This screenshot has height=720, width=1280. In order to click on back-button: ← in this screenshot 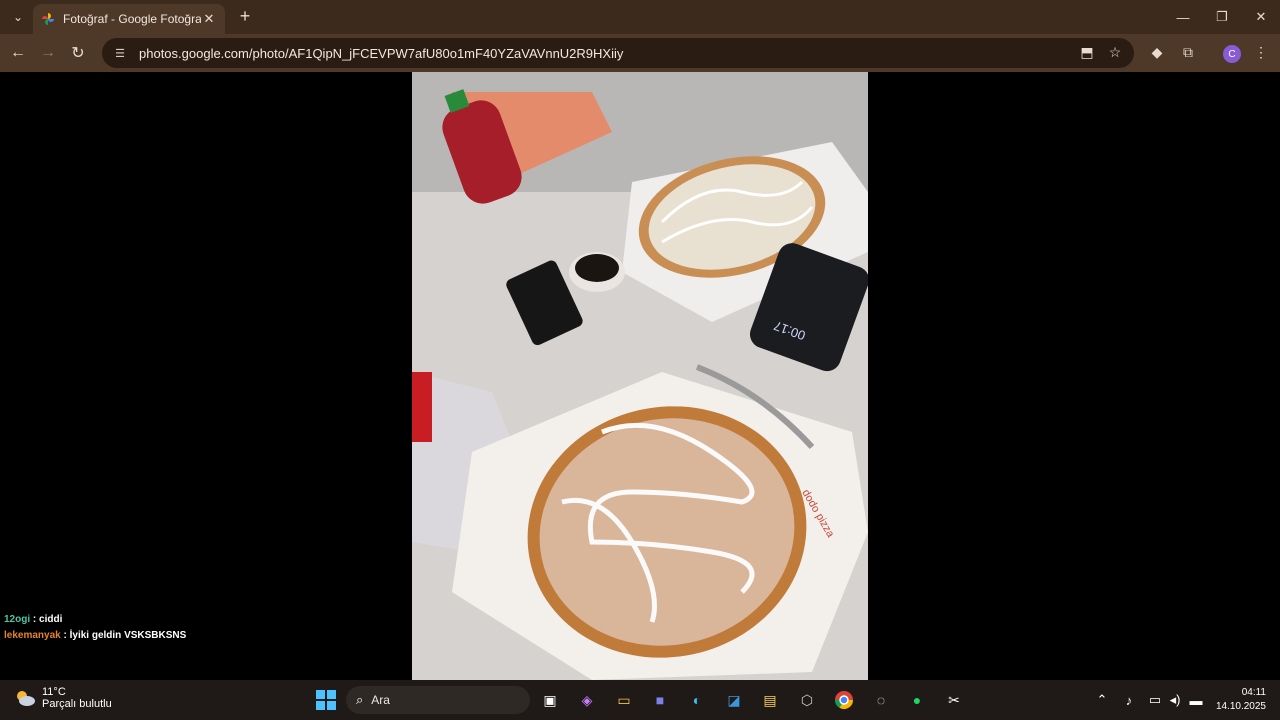, I will do `click(18, 53)`.